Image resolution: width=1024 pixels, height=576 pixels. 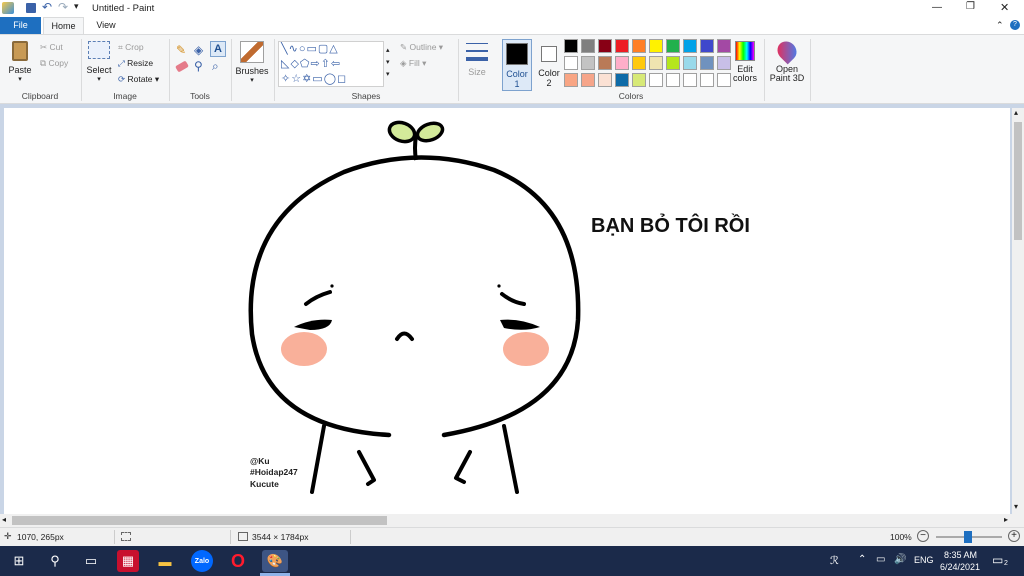 What do you see at coordinates (1018, 181) in the screenshot?
I see `vertical-scroll-thumb` at bounding box center [1018, 181].